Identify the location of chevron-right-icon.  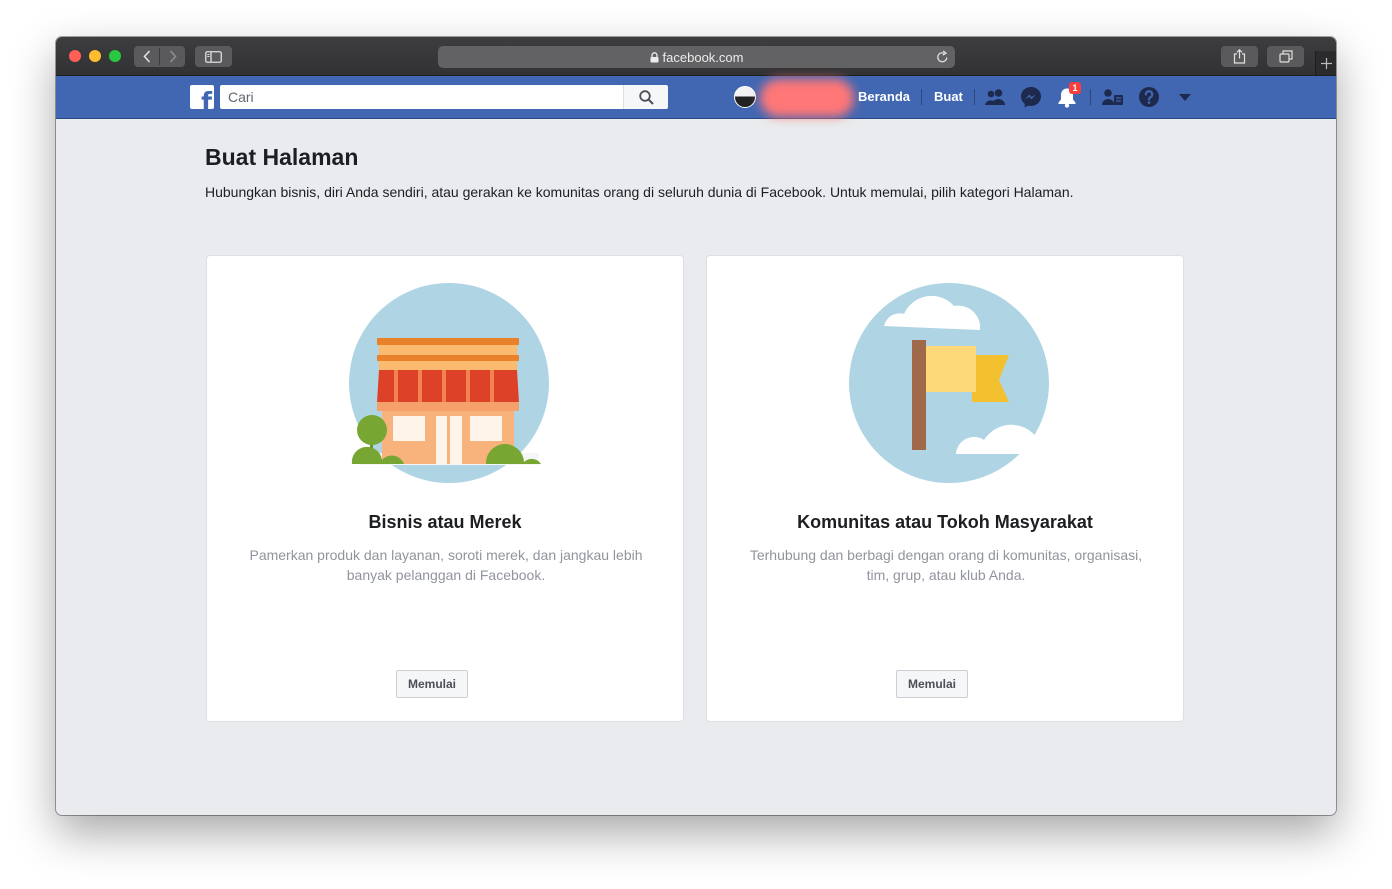
(173, 56).